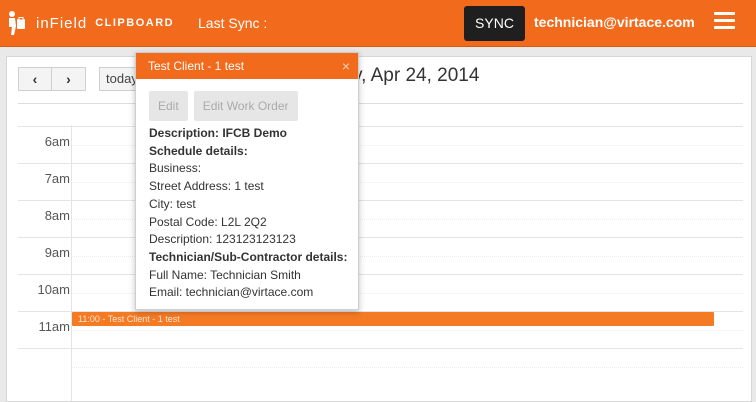  What do you see at coordinates (346, 66) in the screenshot?
I see `close-icon: ×` at bounding box center [346, 66].